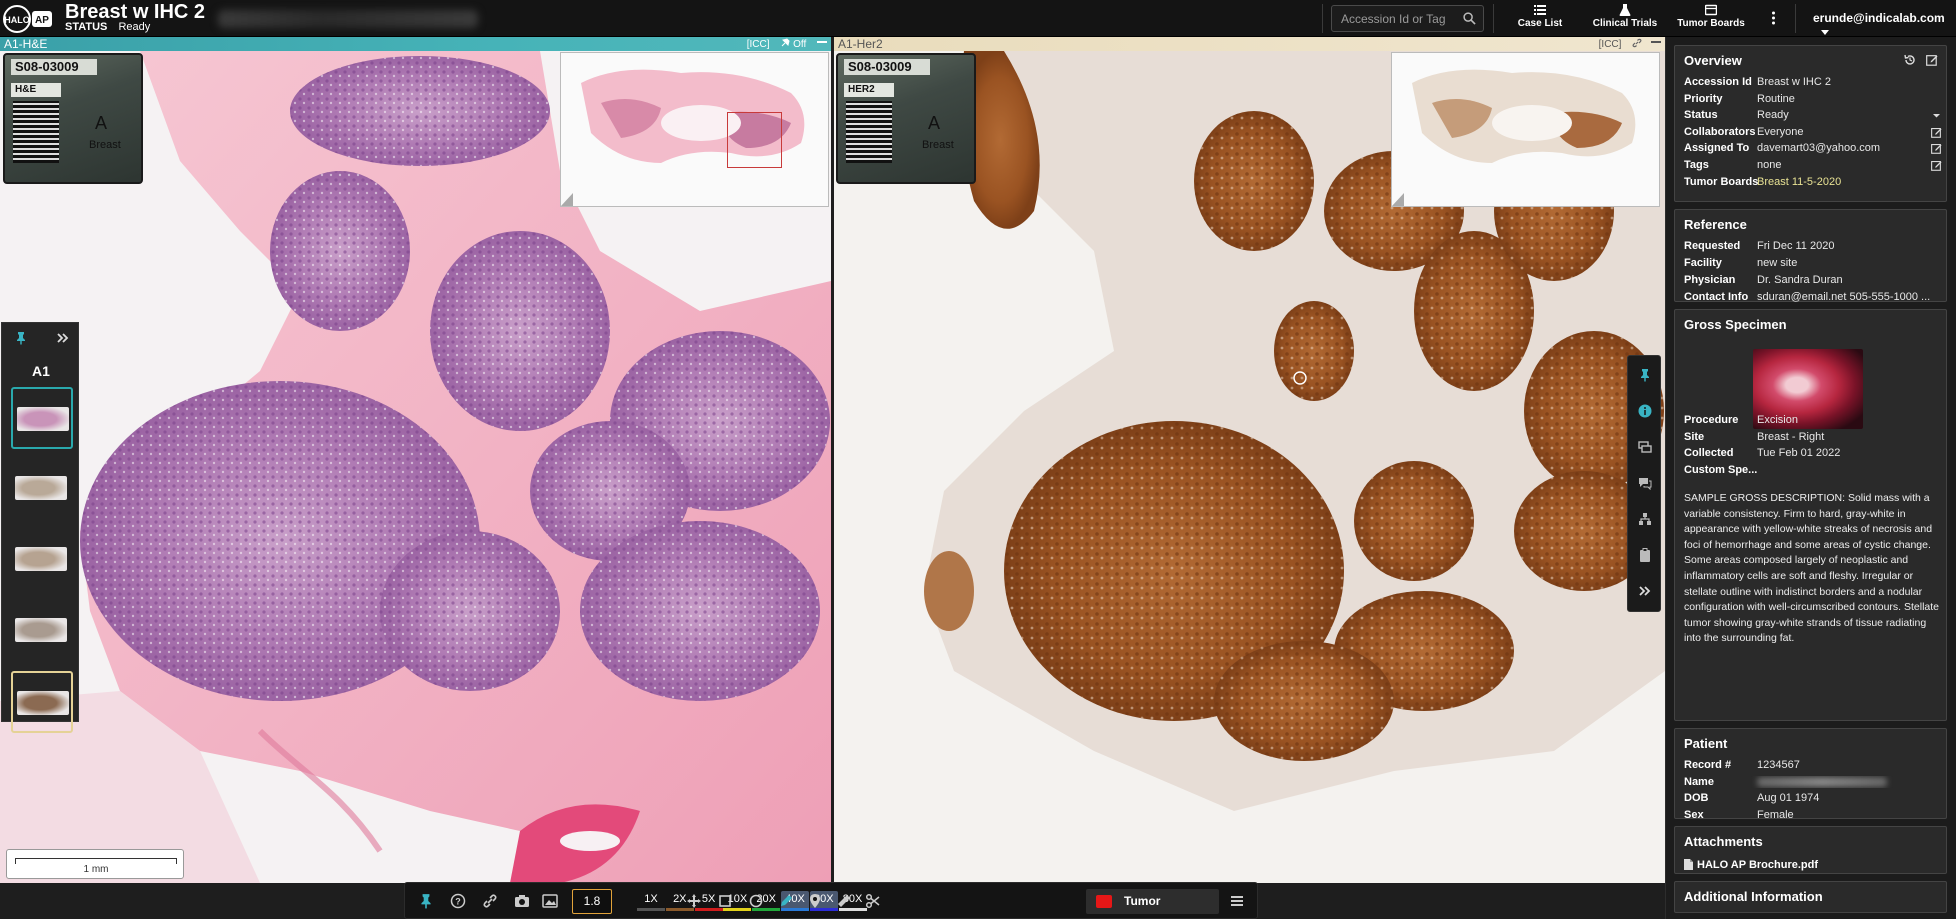 The height and width of the screenshot is (919, 1956). What do you see at coordinates (1696, 165) in the screenshot?
I see `info-key: Tags` at bounding box center [1696, 165].